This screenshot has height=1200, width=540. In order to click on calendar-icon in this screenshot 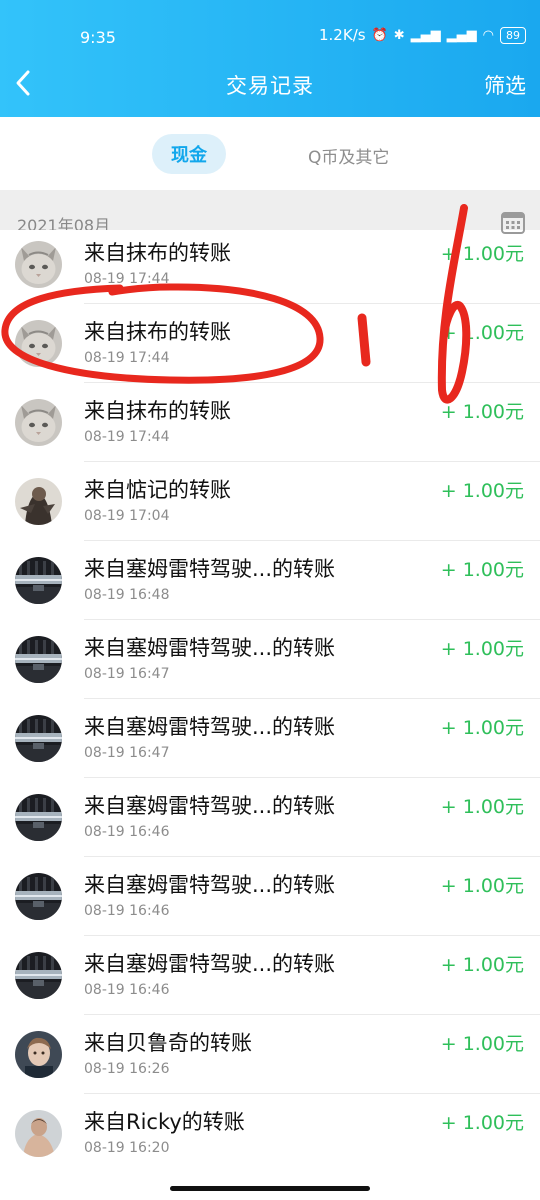, I will do `click(513, 223)`.